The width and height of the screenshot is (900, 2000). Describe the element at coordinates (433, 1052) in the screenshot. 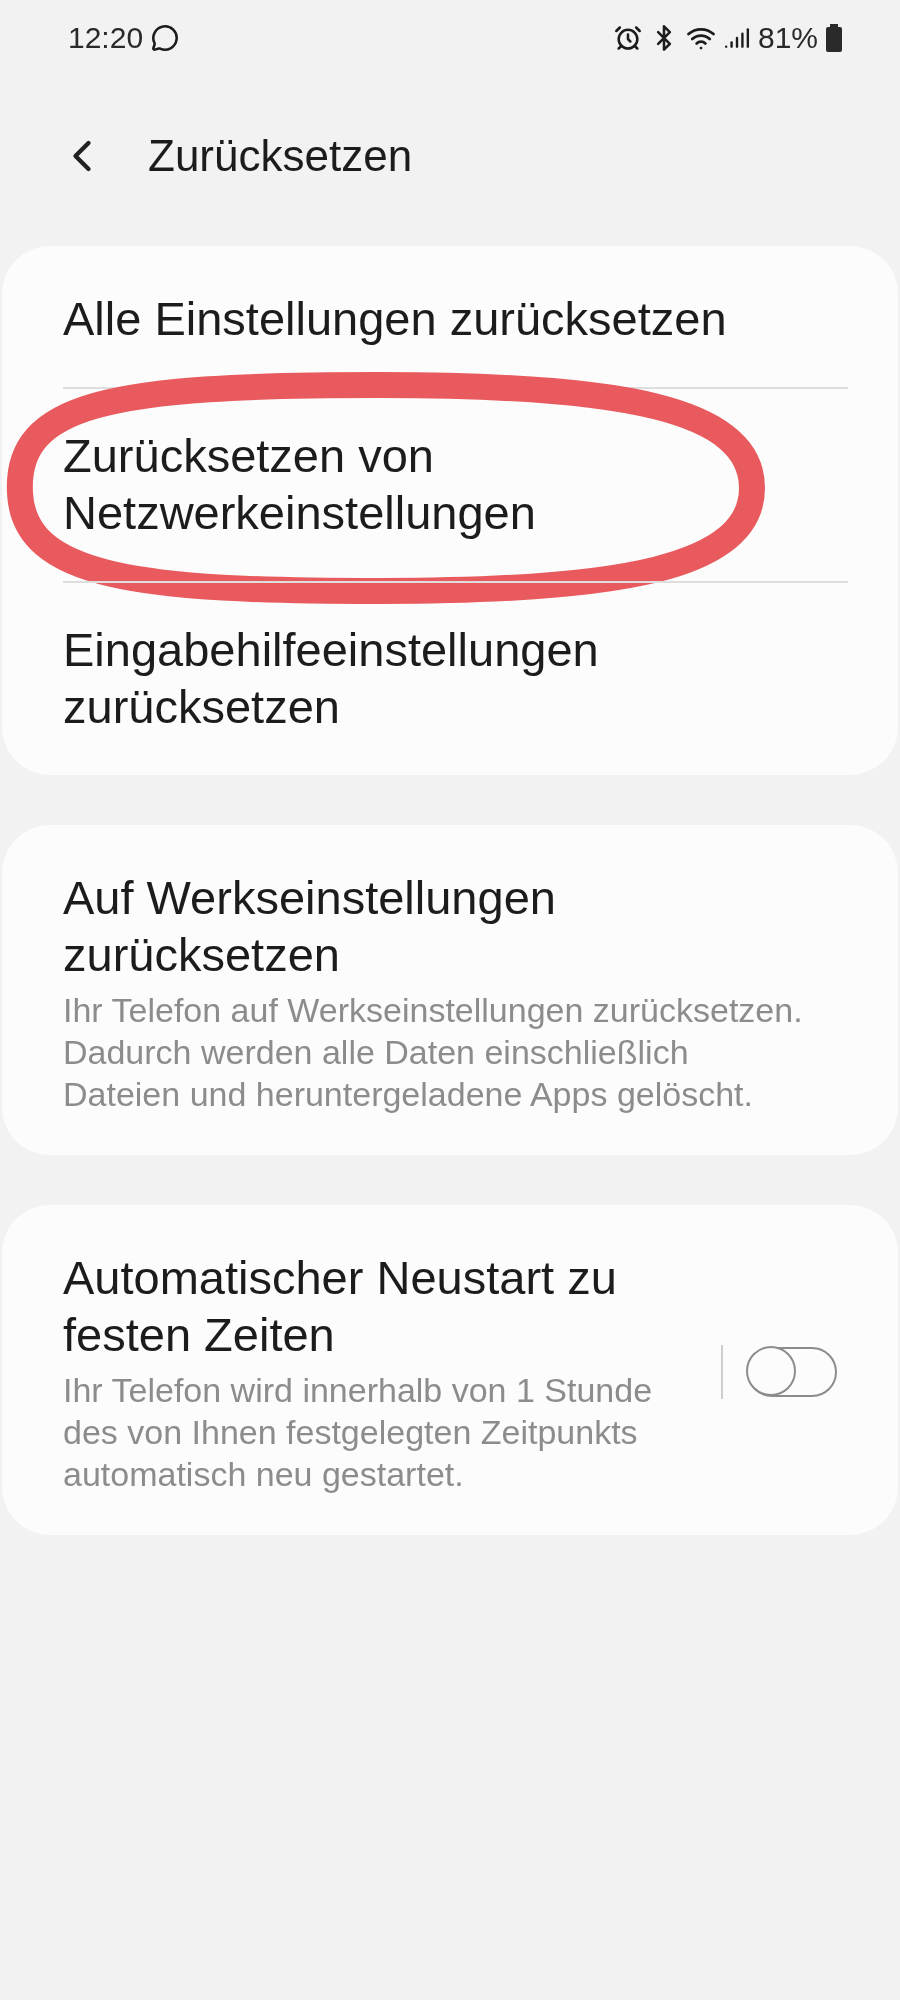

I see `setting-description: Ihr Telefon auf Werkseinstellungen zurücksetzen. Dadurch werden alle Daten einschließlich Dateien und heruntergeladene Apps gelöscht.` at that location.